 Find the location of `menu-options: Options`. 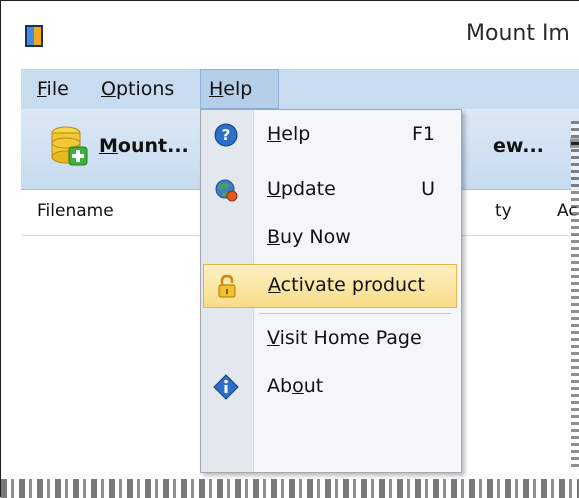

menu-options: Options is located at coordinates (137, 89).